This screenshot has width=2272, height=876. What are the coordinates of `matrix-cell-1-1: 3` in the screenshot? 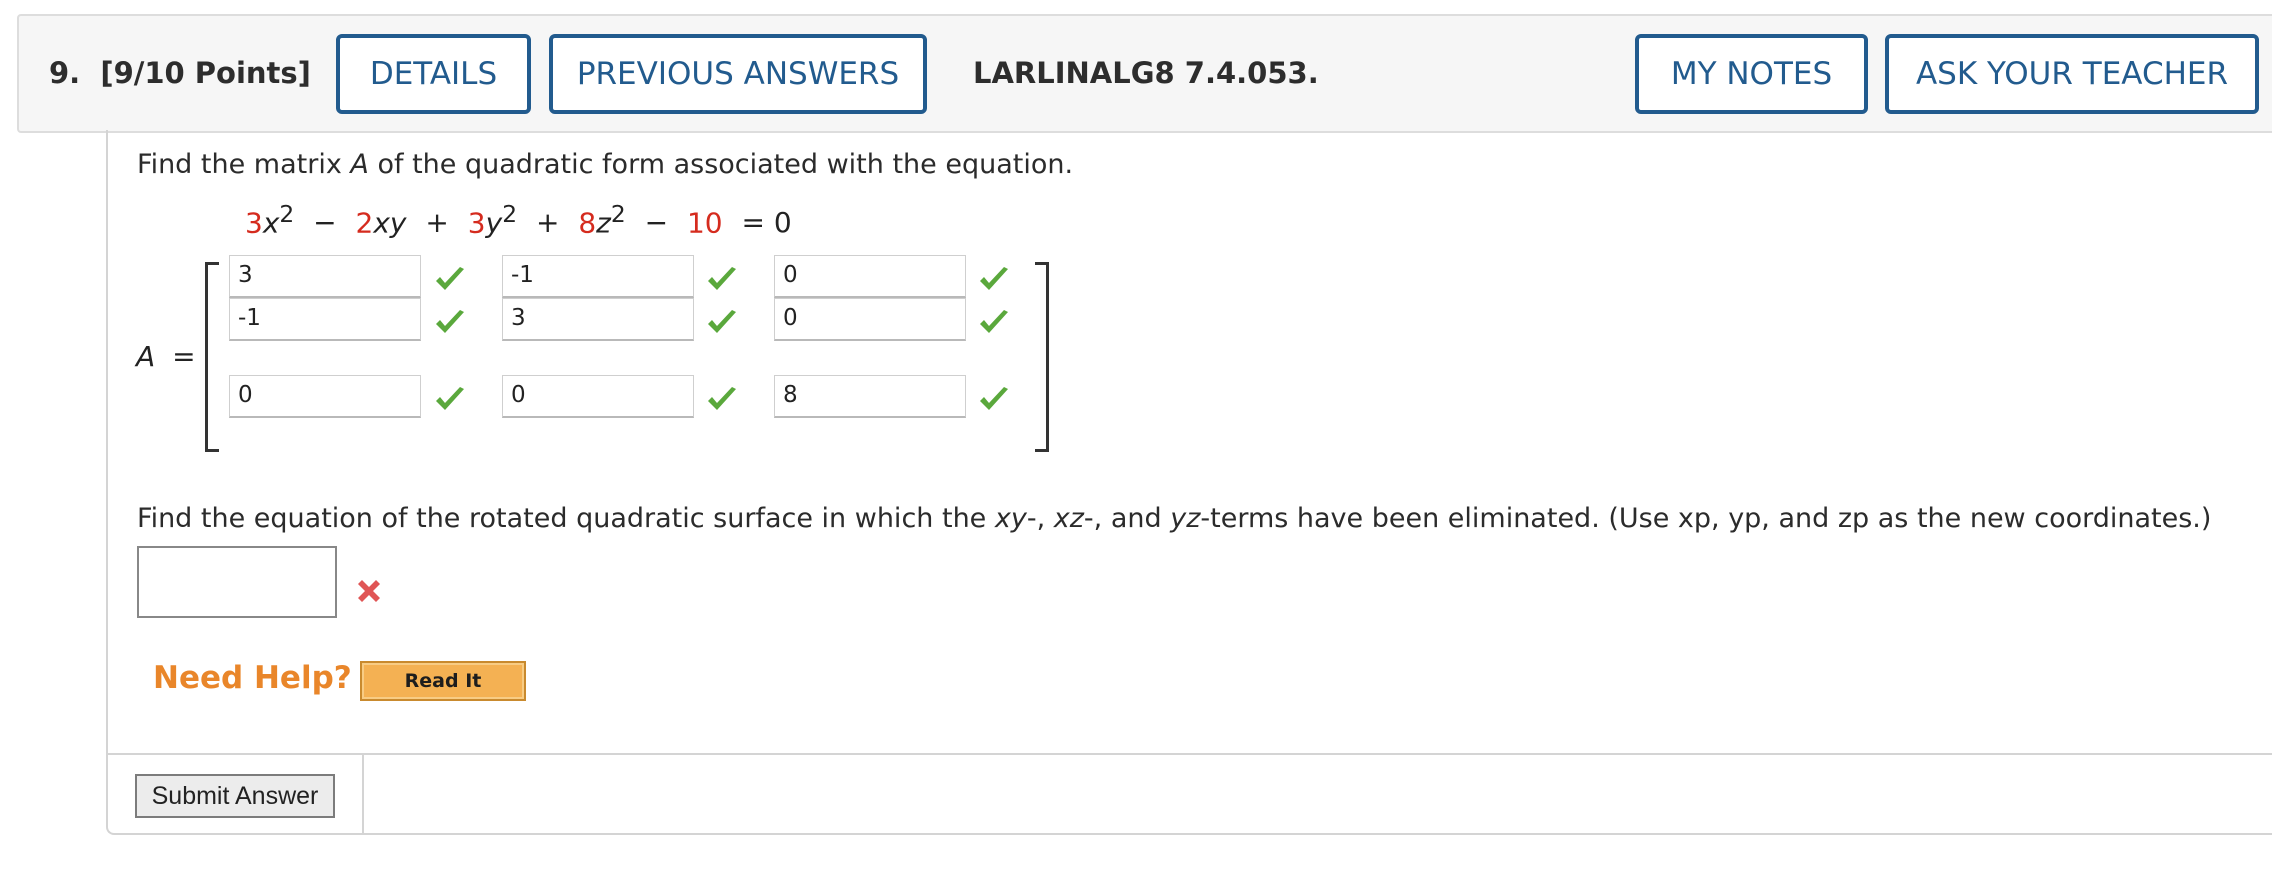 It's located at (325, 276).